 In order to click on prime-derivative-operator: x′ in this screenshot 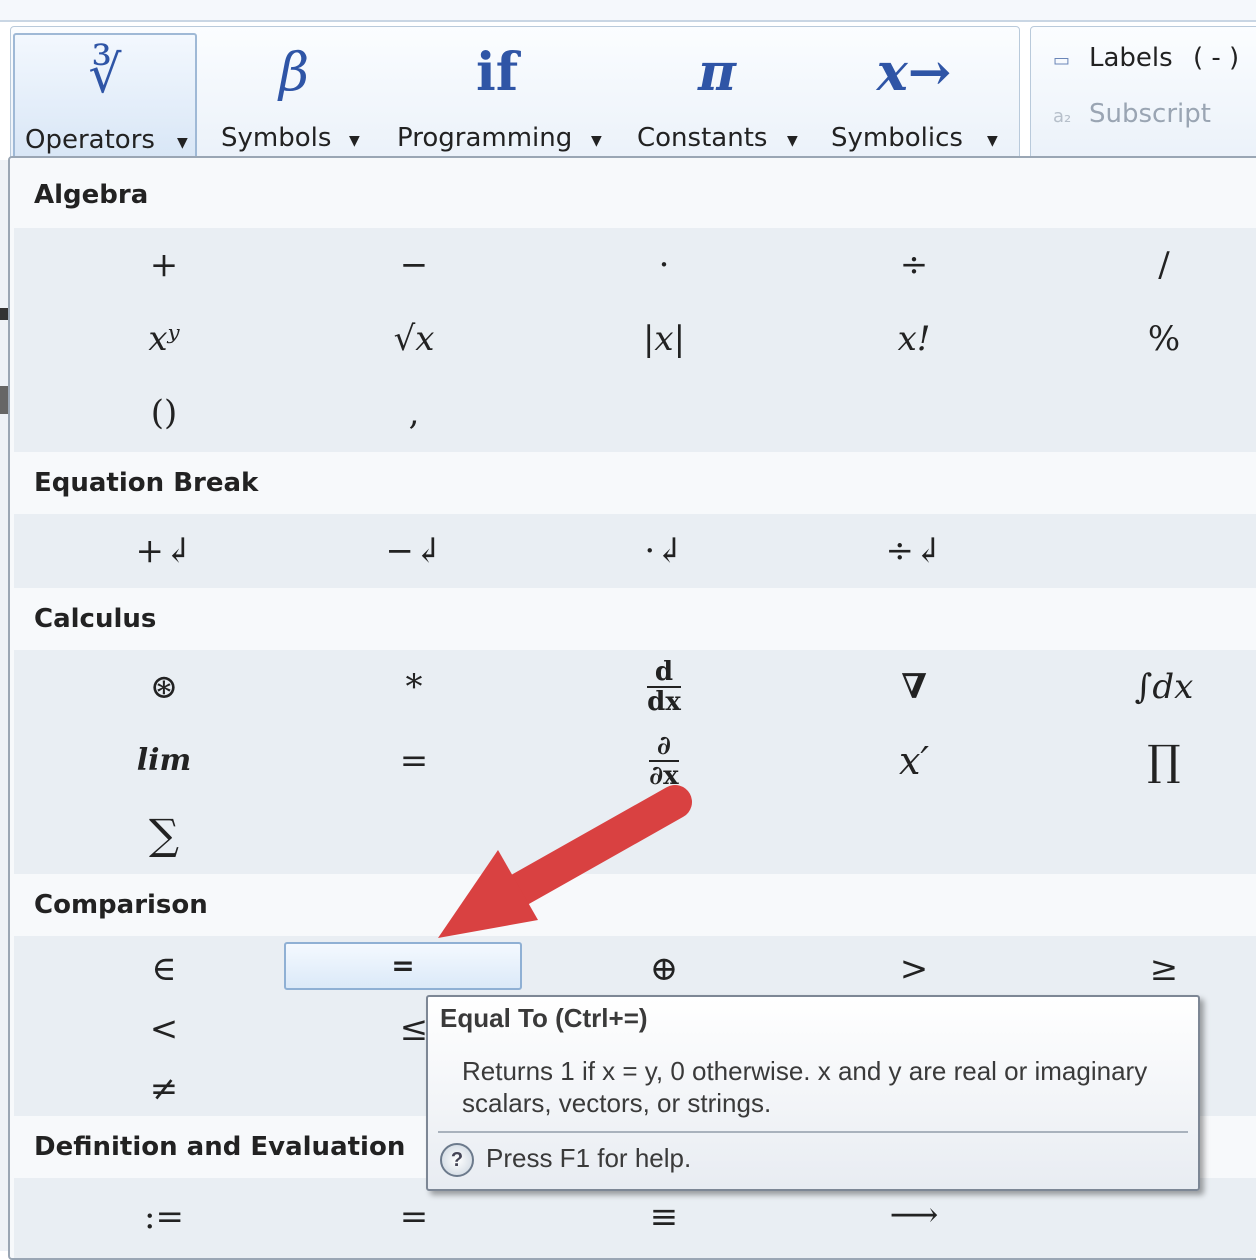, I will do `click(914, 761)`.